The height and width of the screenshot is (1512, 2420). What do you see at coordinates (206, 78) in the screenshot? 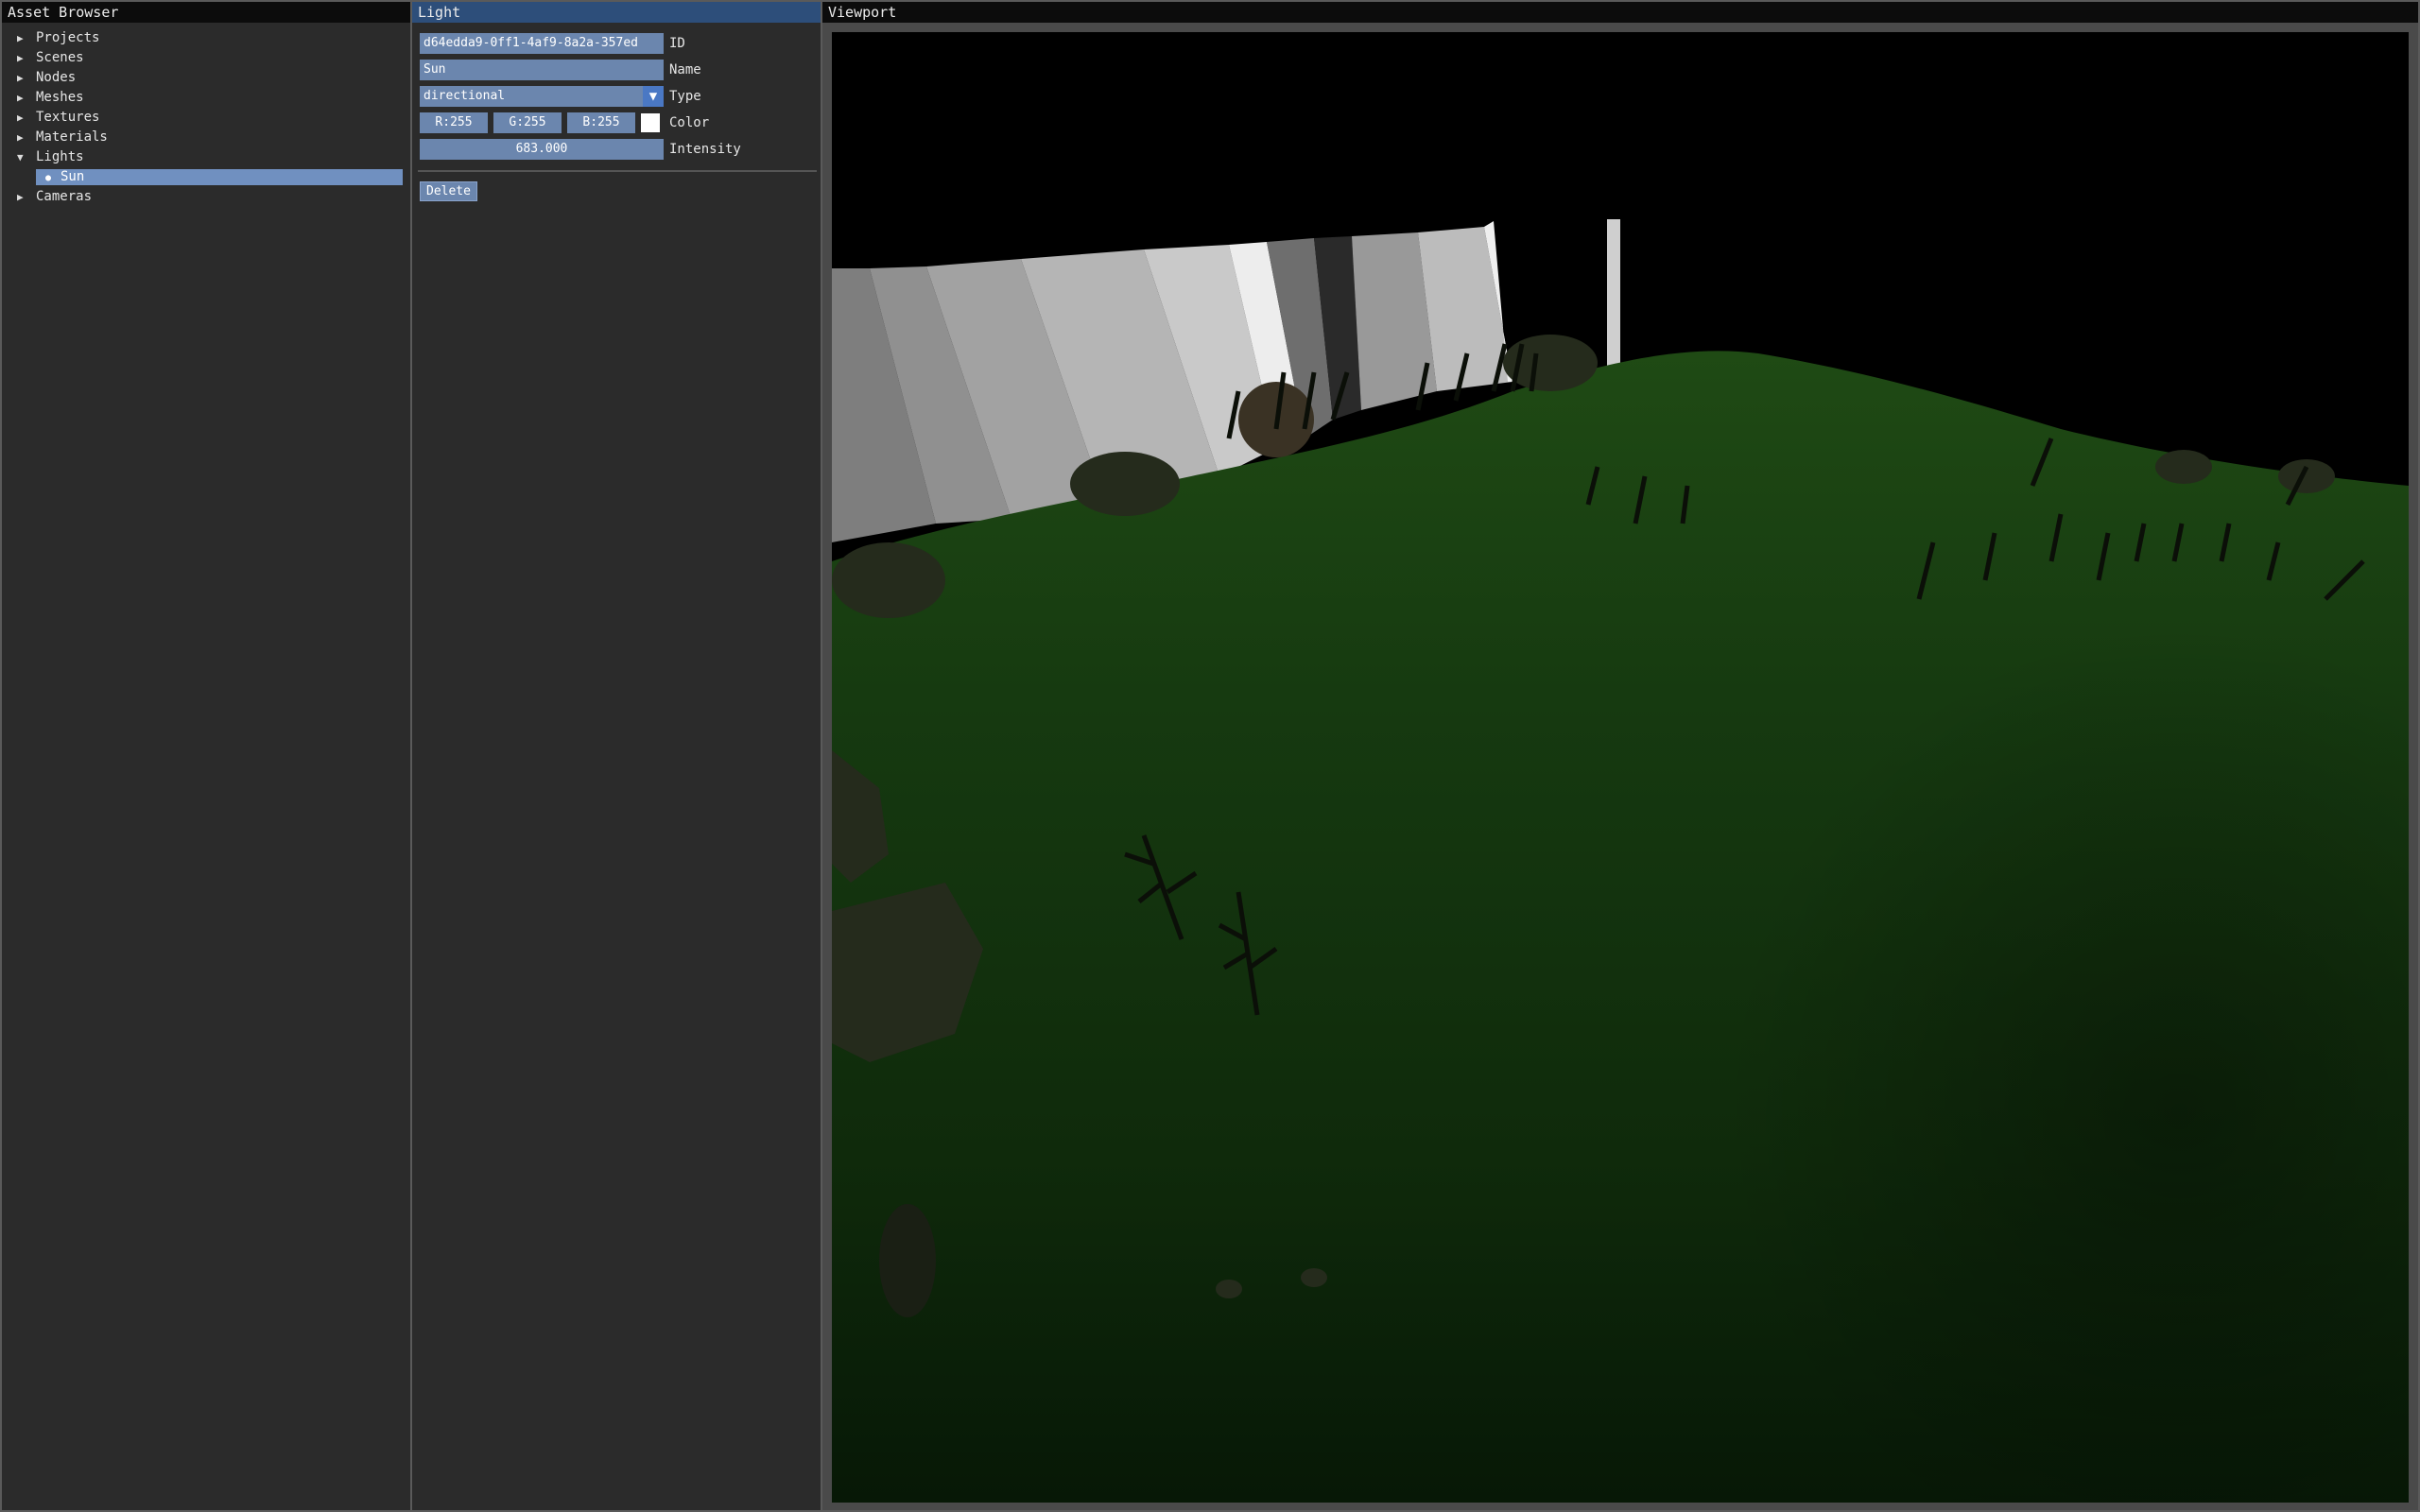
I see `tree-item-nodes: ▶ Nodes` at bounding box center [206, 78].